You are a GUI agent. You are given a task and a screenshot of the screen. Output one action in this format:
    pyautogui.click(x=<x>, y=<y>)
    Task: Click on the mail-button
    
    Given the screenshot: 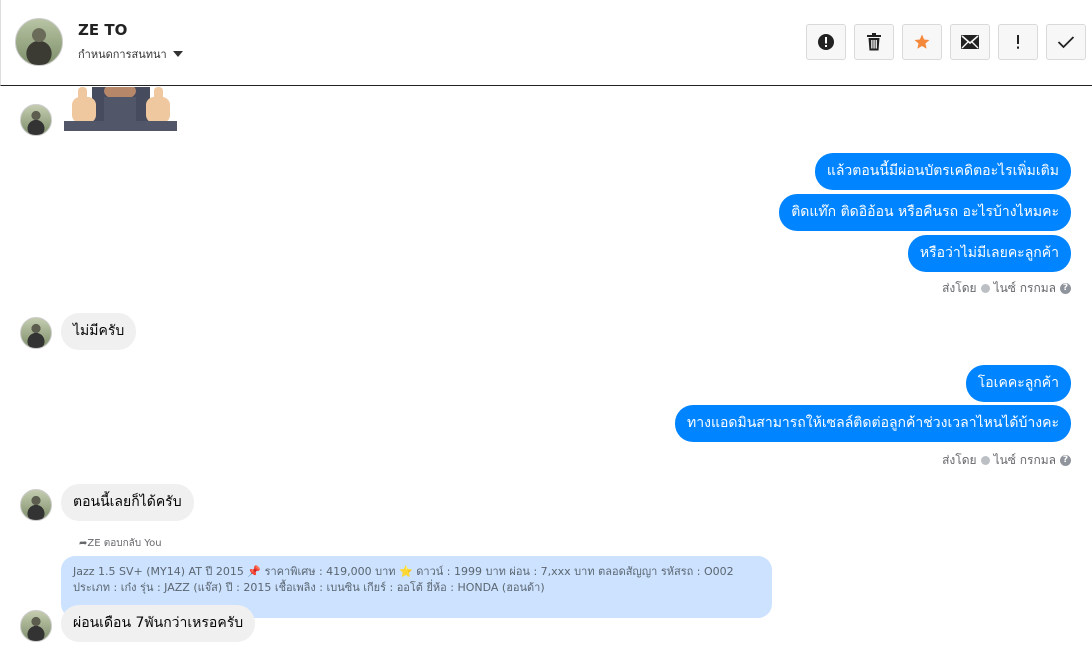 What is the action you would take?
    pyautogui.click(x=970, y=42)
    